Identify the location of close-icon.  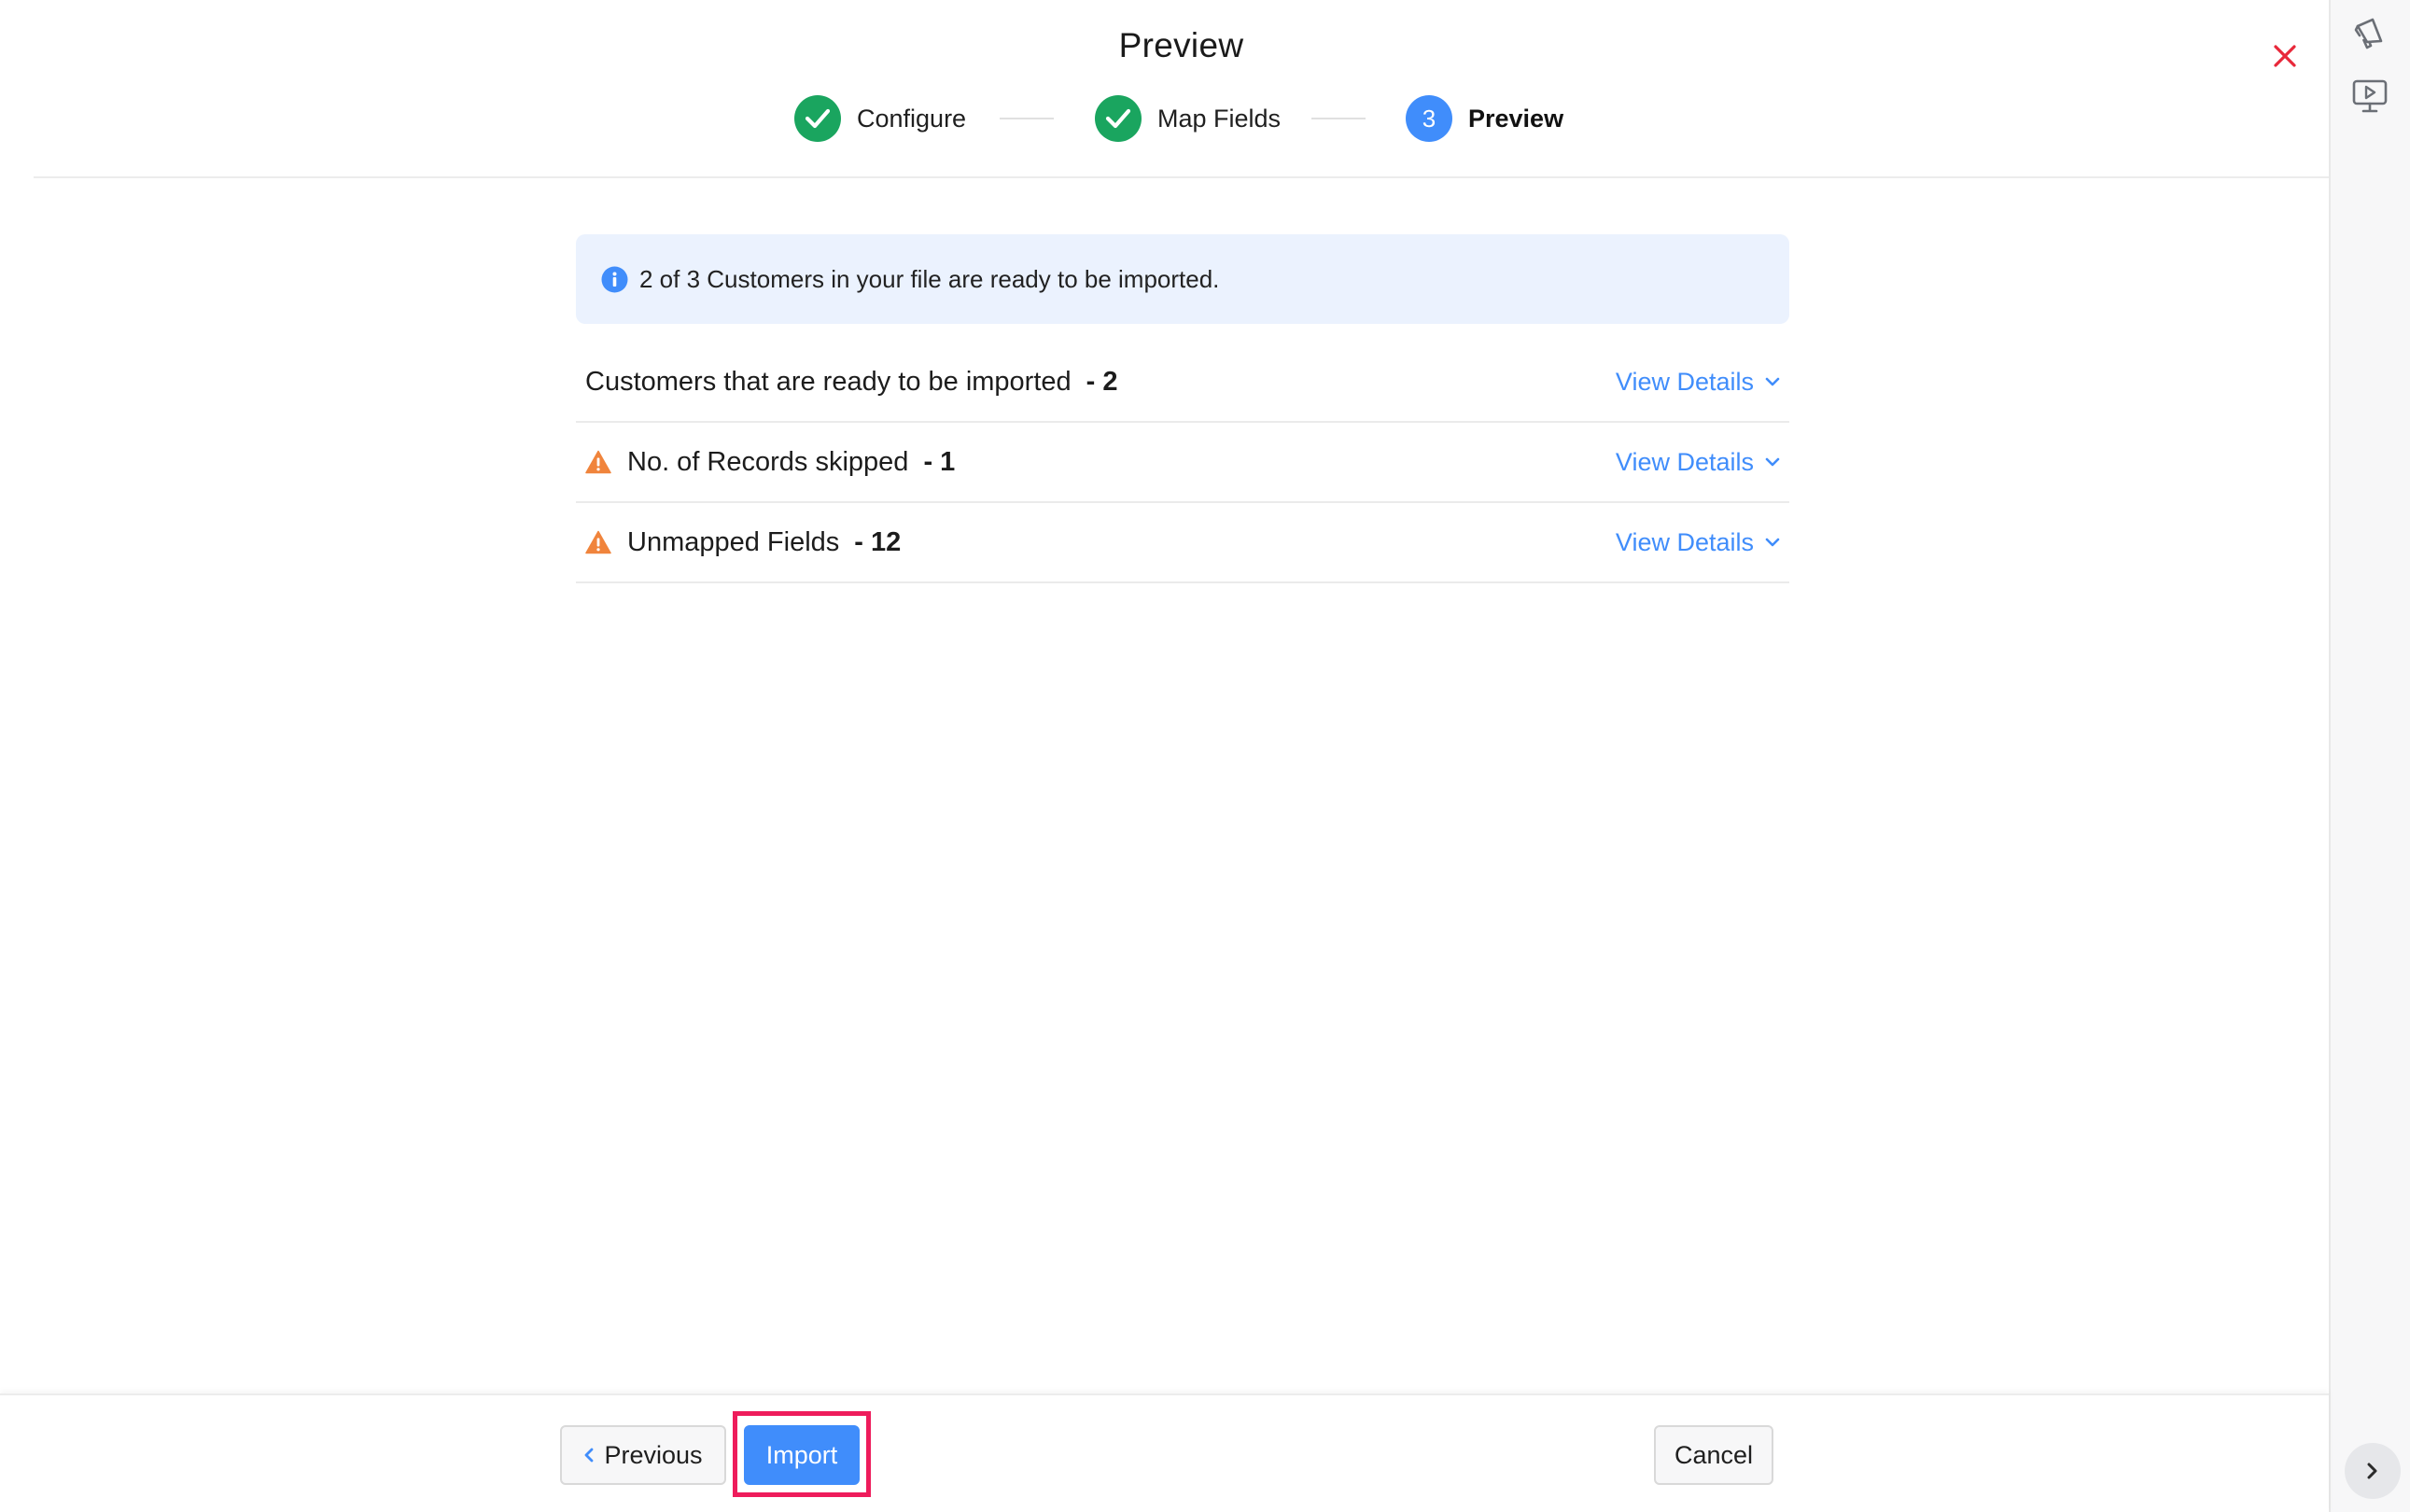
(2285, 56).